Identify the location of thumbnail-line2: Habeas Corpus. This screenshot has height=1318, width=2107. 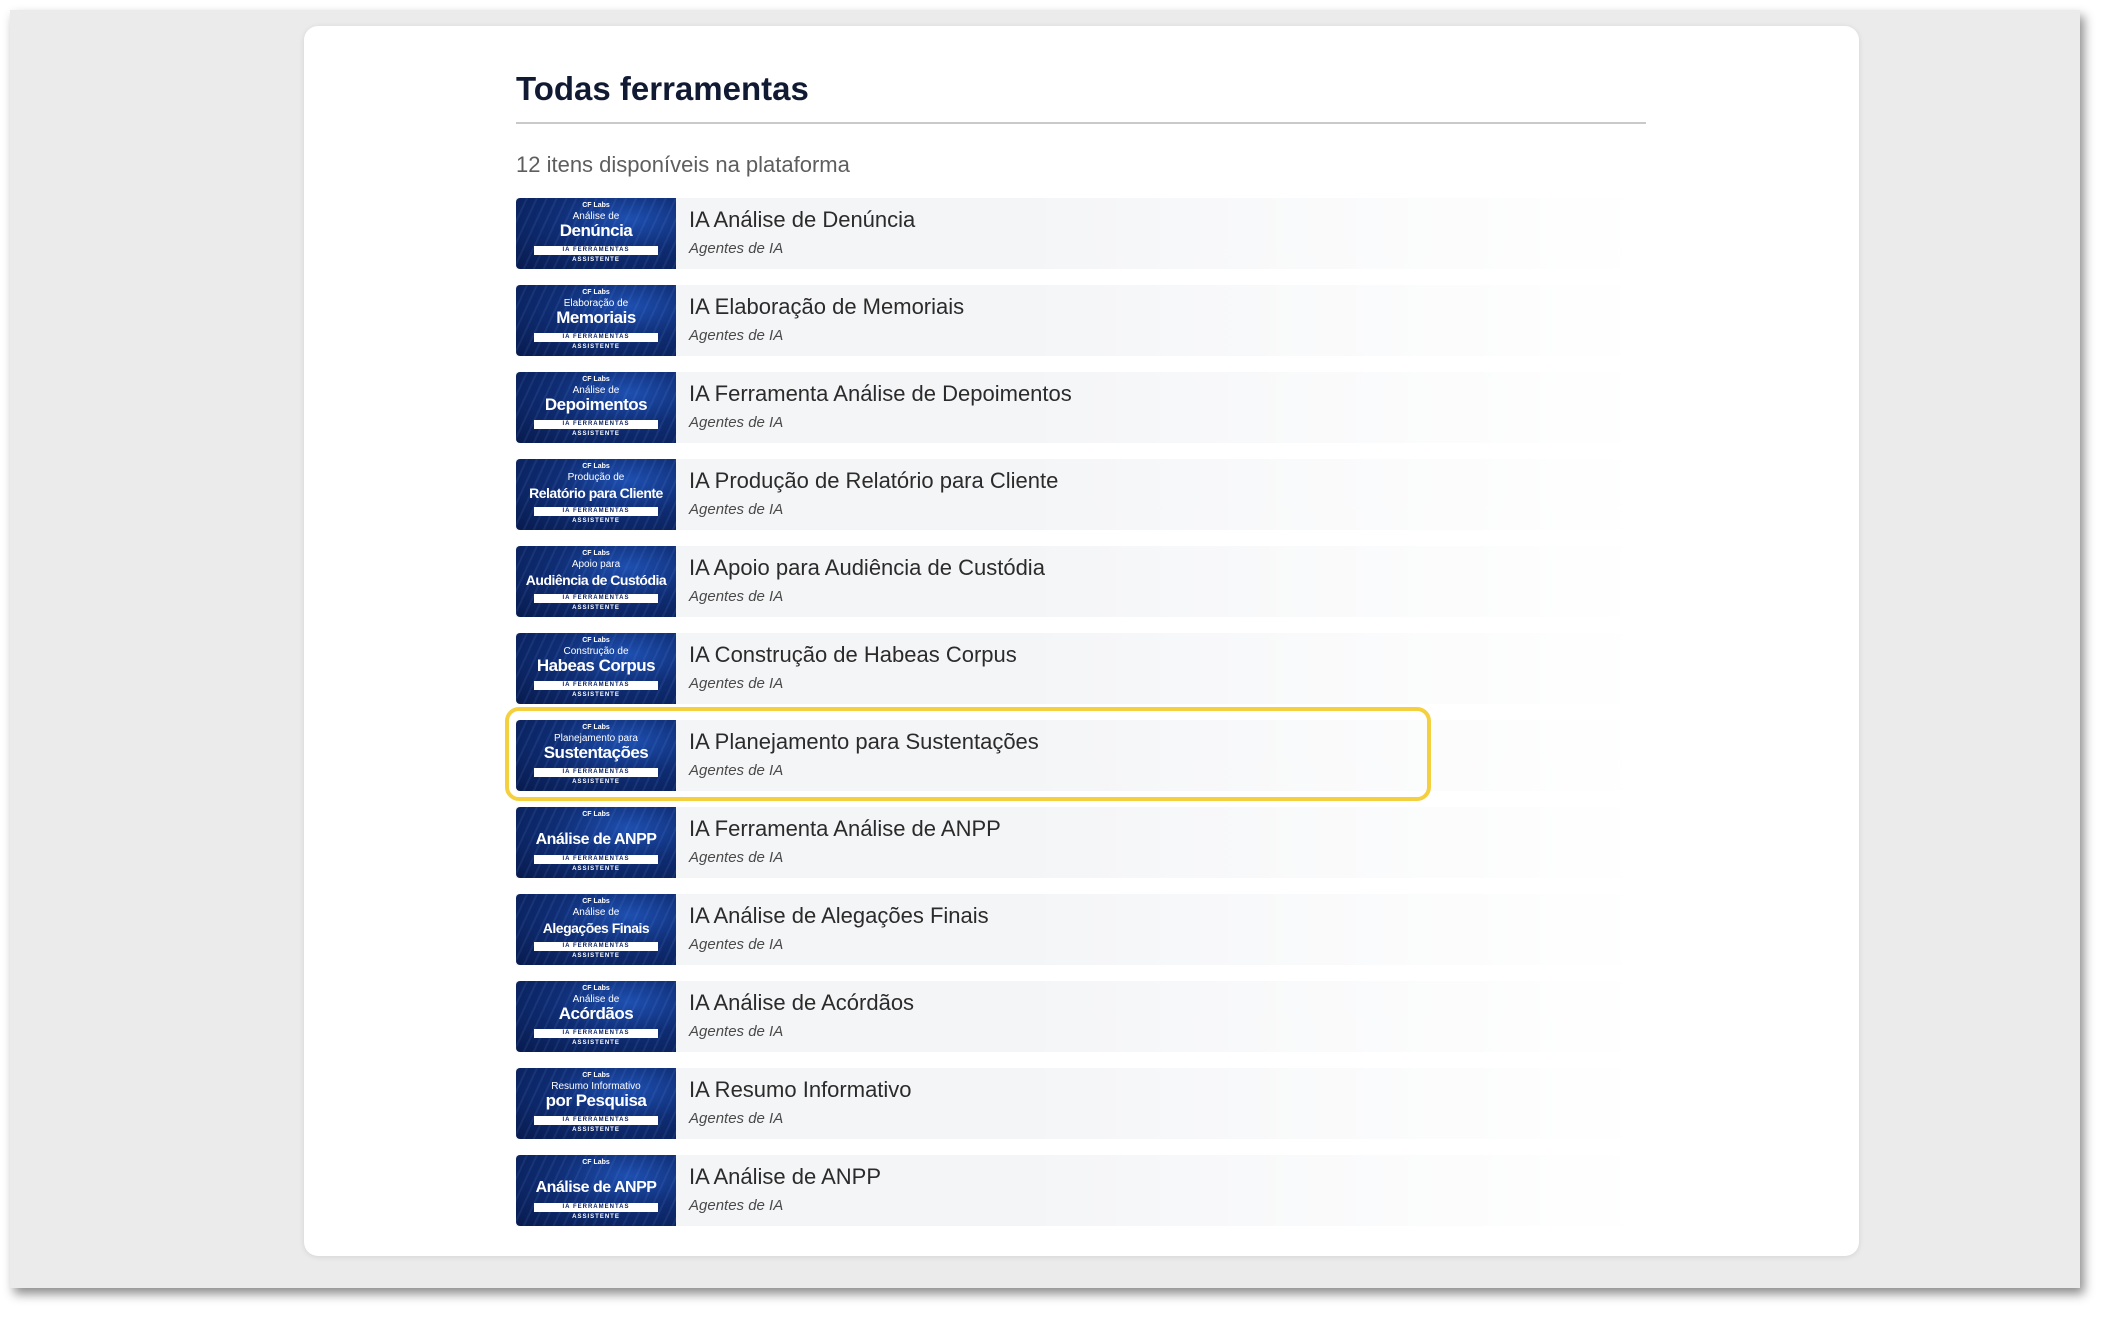
(596, 665).